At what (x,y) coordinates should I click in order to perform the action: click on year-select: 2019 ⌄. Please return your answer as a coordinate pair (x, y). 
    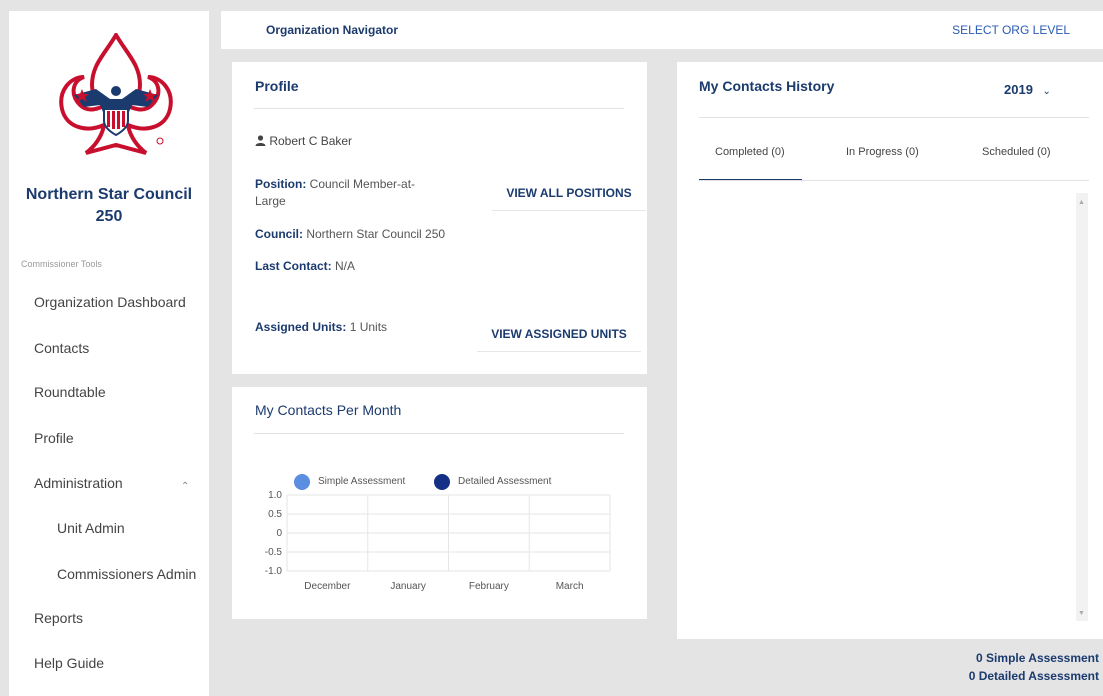
    Looking at the image, I should click on (1027, 89).